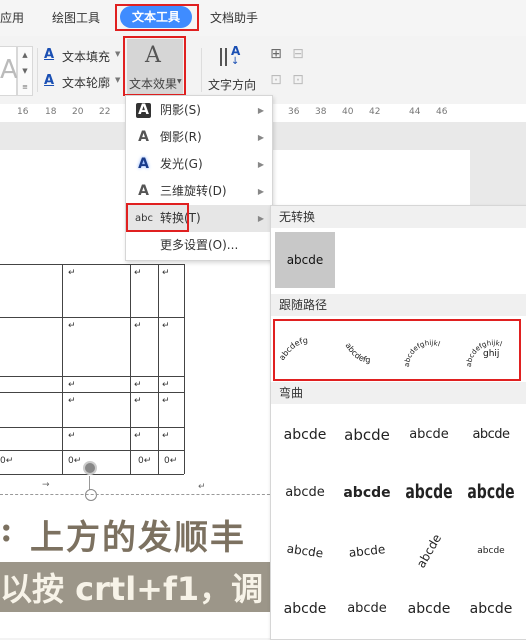 Image resolution: width=526 pixels, height=640 pixels. What do you see at coordinates (199, 164) in the screenshot?
I see `menu-item-glow: A 发光(G) ▶` at bounding box center [199, 164].